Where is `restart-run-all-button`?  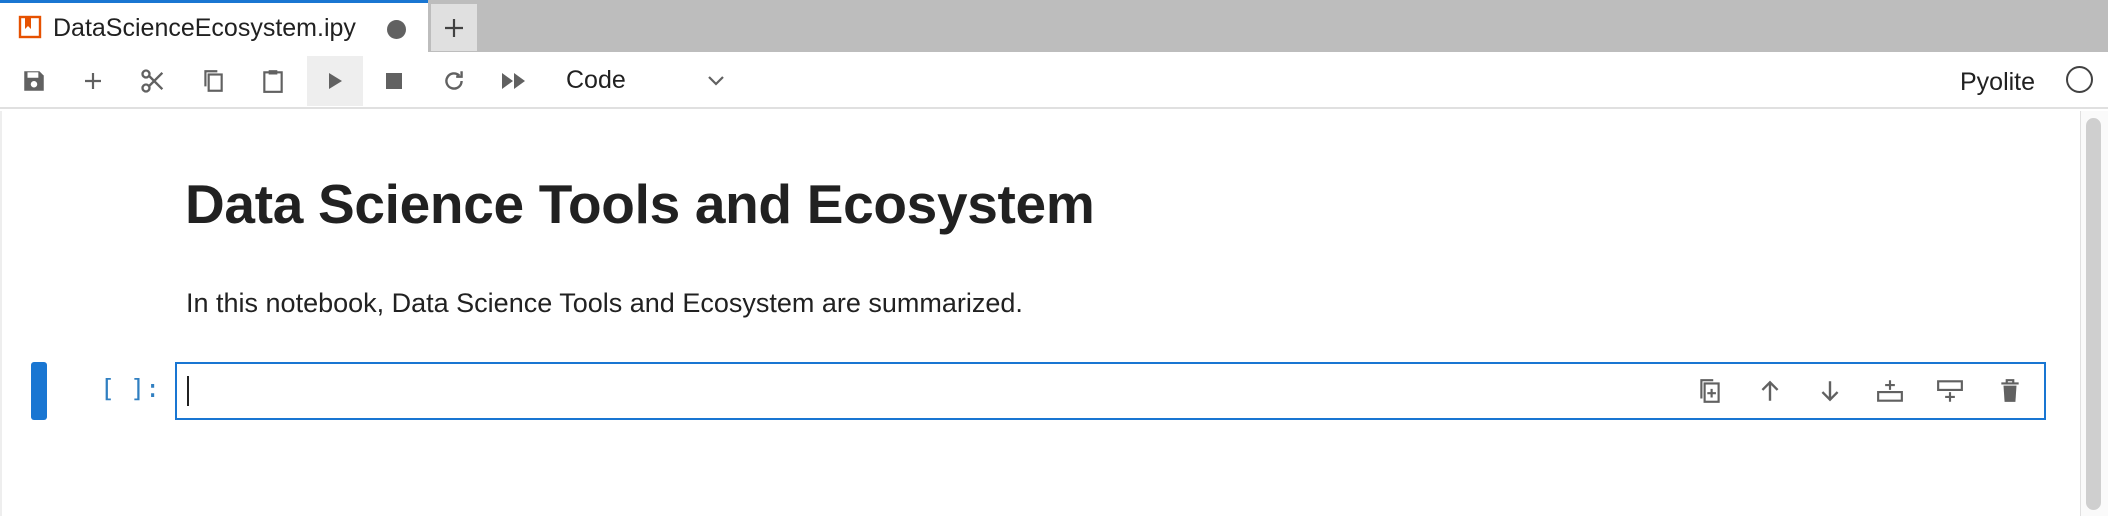
restart-run-all-button is located at coordinates (514, 81).